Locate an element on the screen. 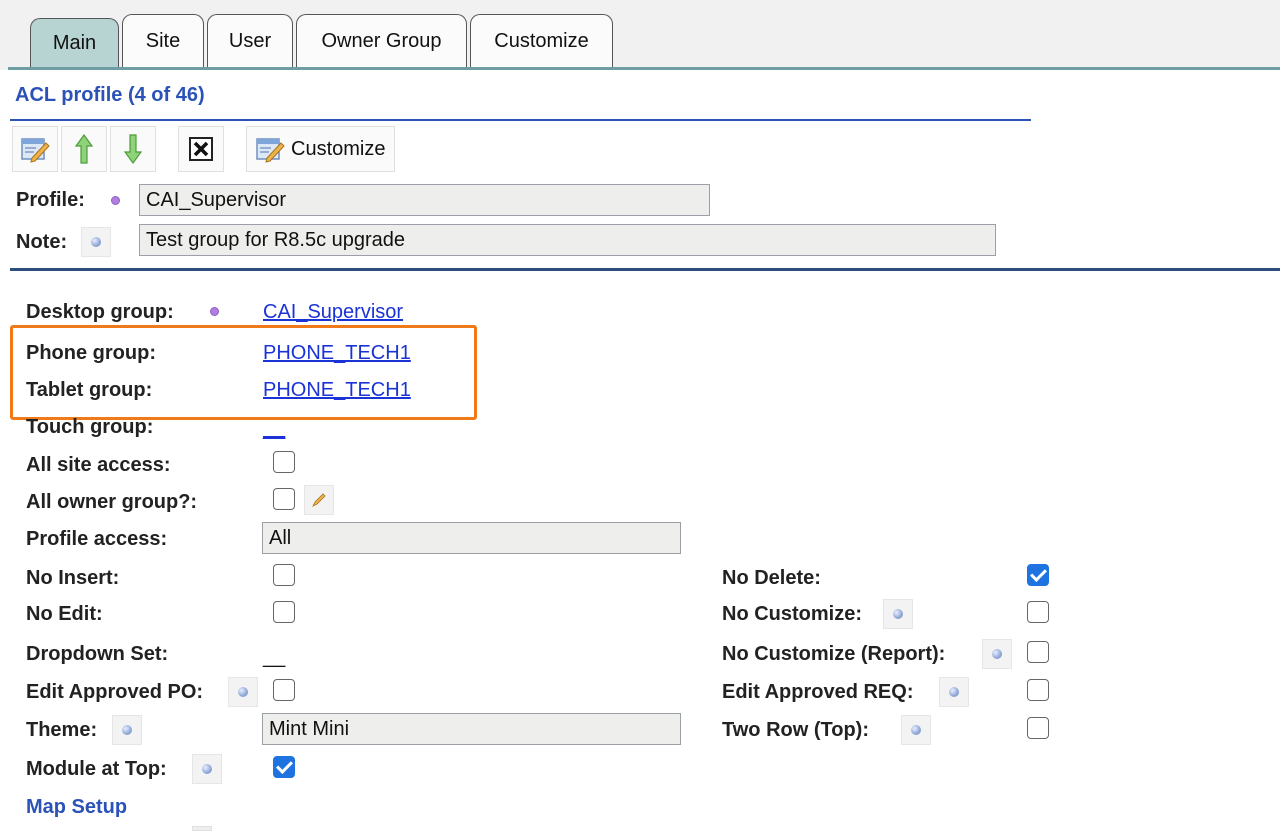 This screenshot has width=1280, height=831. edit-approved-req-checkbox is located at coordinates (1038, 690).